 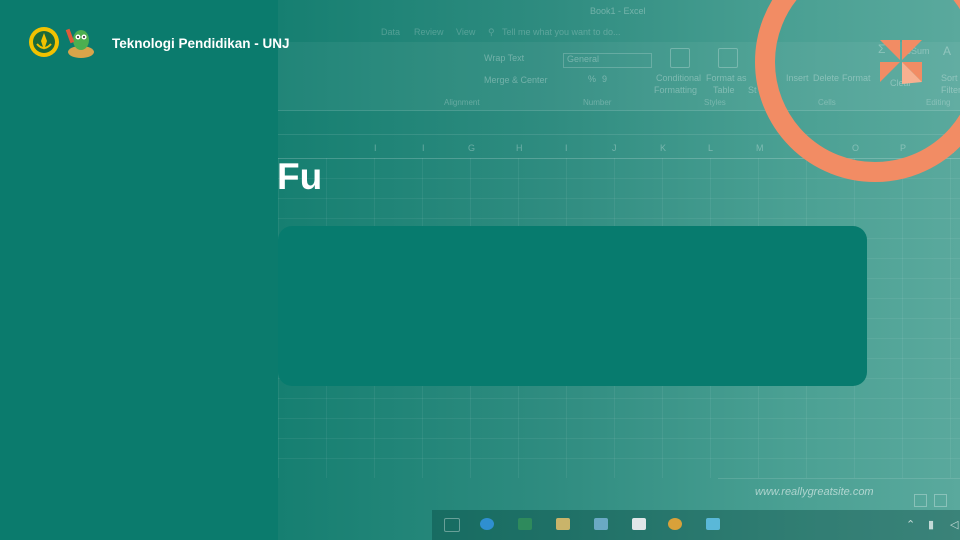 What do you see at coordinates (597, 102) in the screenshot?
I see `group-number-label: Number` at bounding box center [597, 102].